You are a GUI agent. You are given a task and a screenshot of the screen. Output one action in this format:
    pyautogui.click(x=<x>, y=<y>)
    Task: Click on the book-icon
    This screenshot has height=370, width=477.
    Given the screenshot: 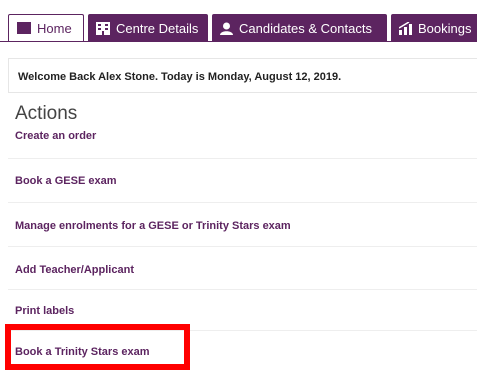 What is the action you would take?
    pyautogui.click(x=24, y=28)
    